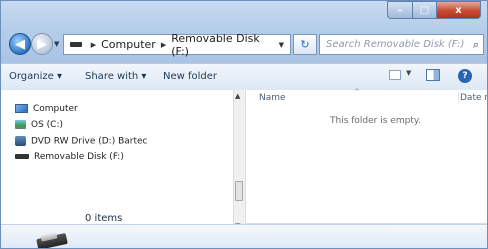 This screenshot has height=249, width=488. What do you see at coordinates (465, 76) in the screenshot?
I see `help-icon: ?` at bounding box center [465, 76].